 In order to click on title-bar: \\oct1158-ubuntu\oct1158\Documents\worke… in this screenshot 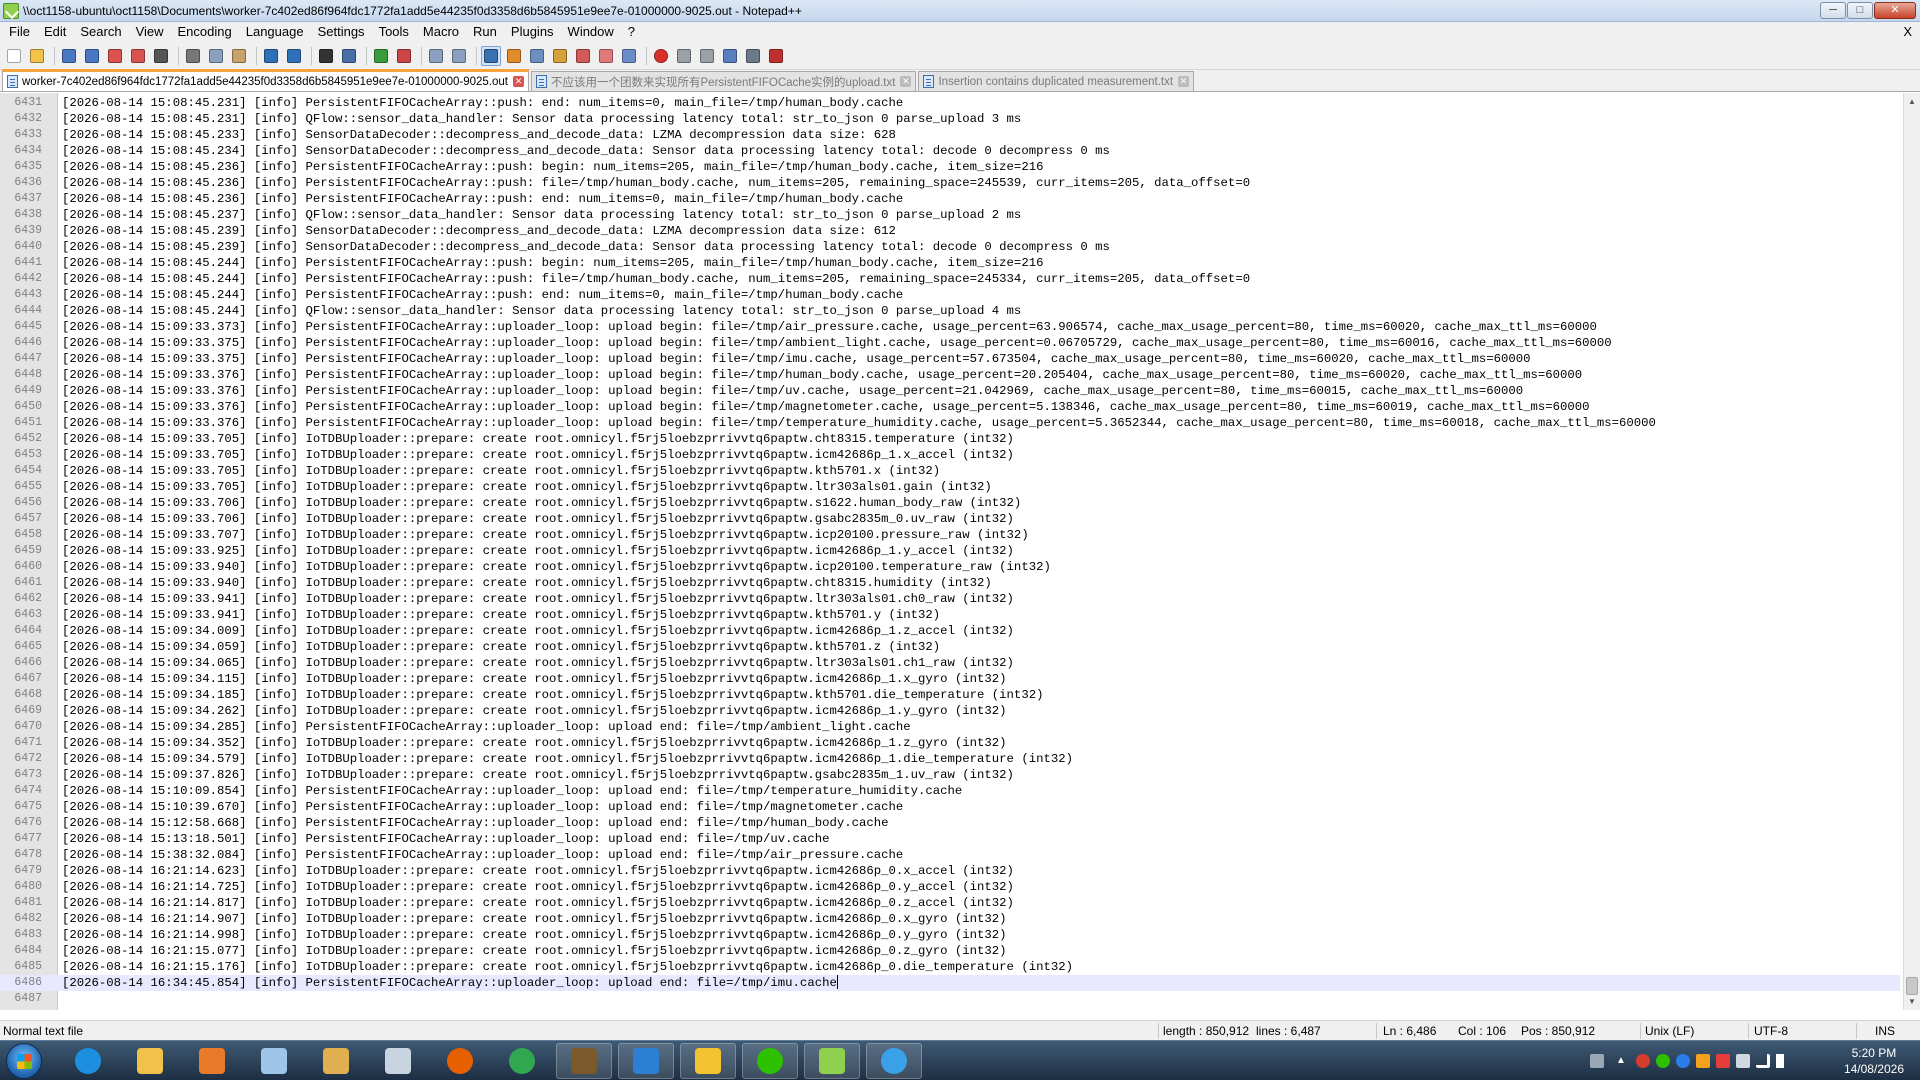, I will do `click(960, 11)`.